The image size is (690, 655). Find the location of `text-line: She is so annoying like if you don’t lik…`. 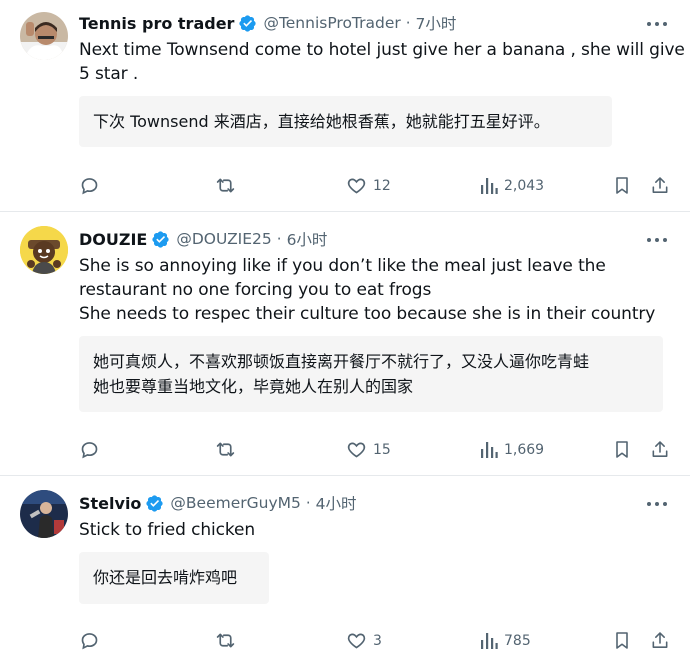

text-line: She is so annoying like if you don’t lik… is located at coordinates (342, 266).